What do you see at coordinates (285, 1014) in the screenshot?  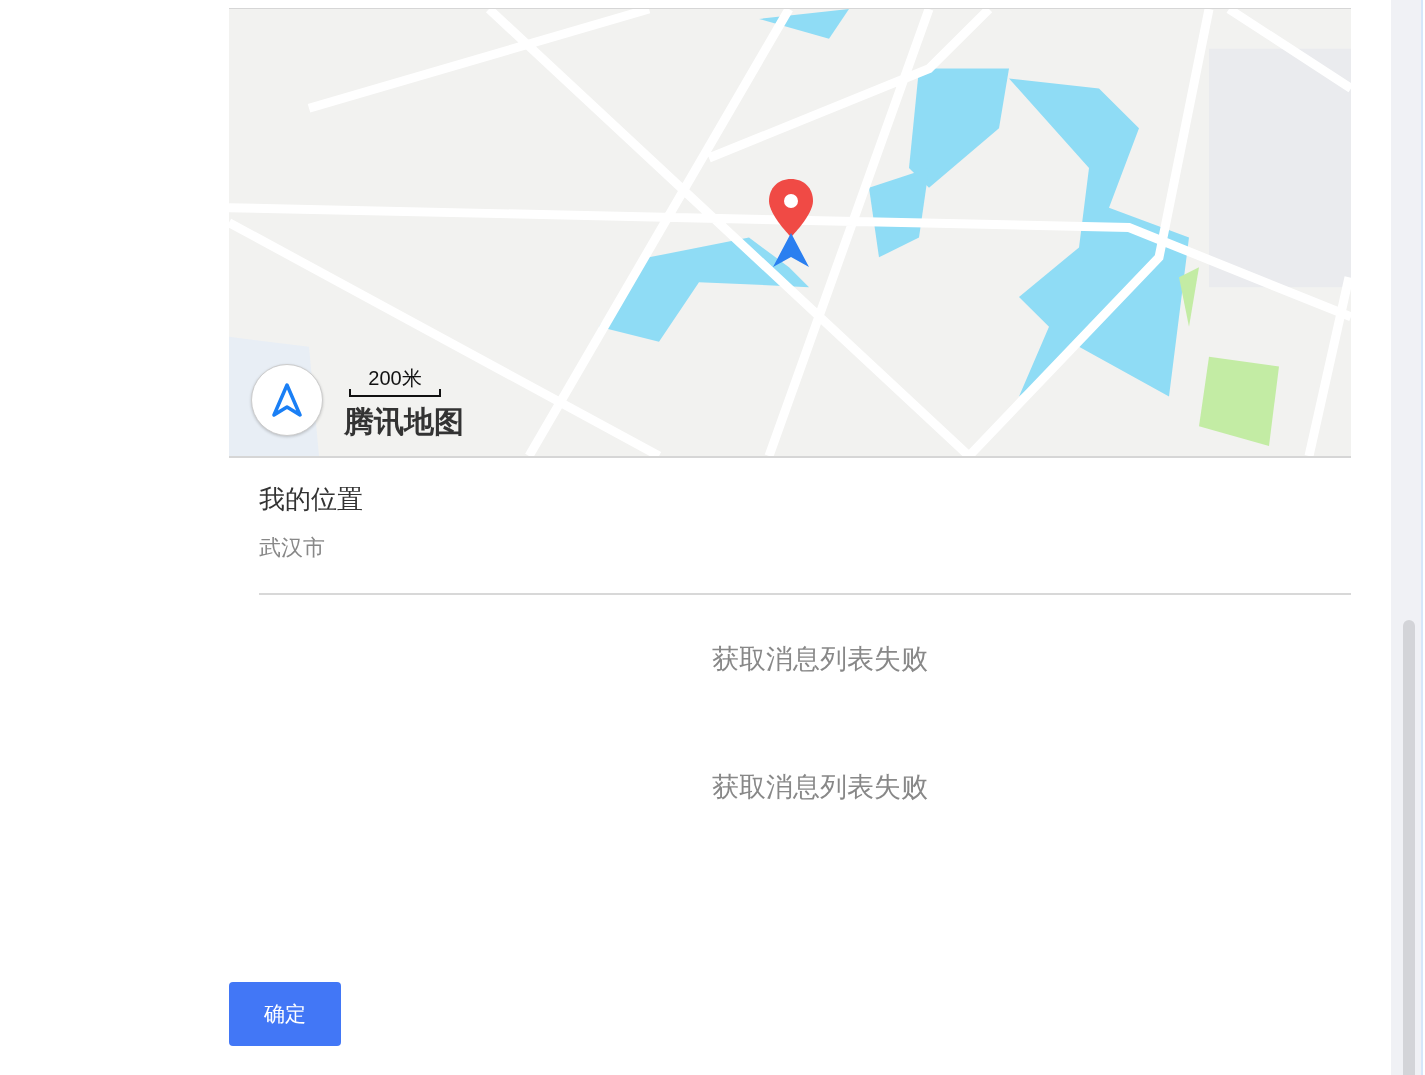 I see `confirm-button: 确定` at bounding box center [285, 1014].